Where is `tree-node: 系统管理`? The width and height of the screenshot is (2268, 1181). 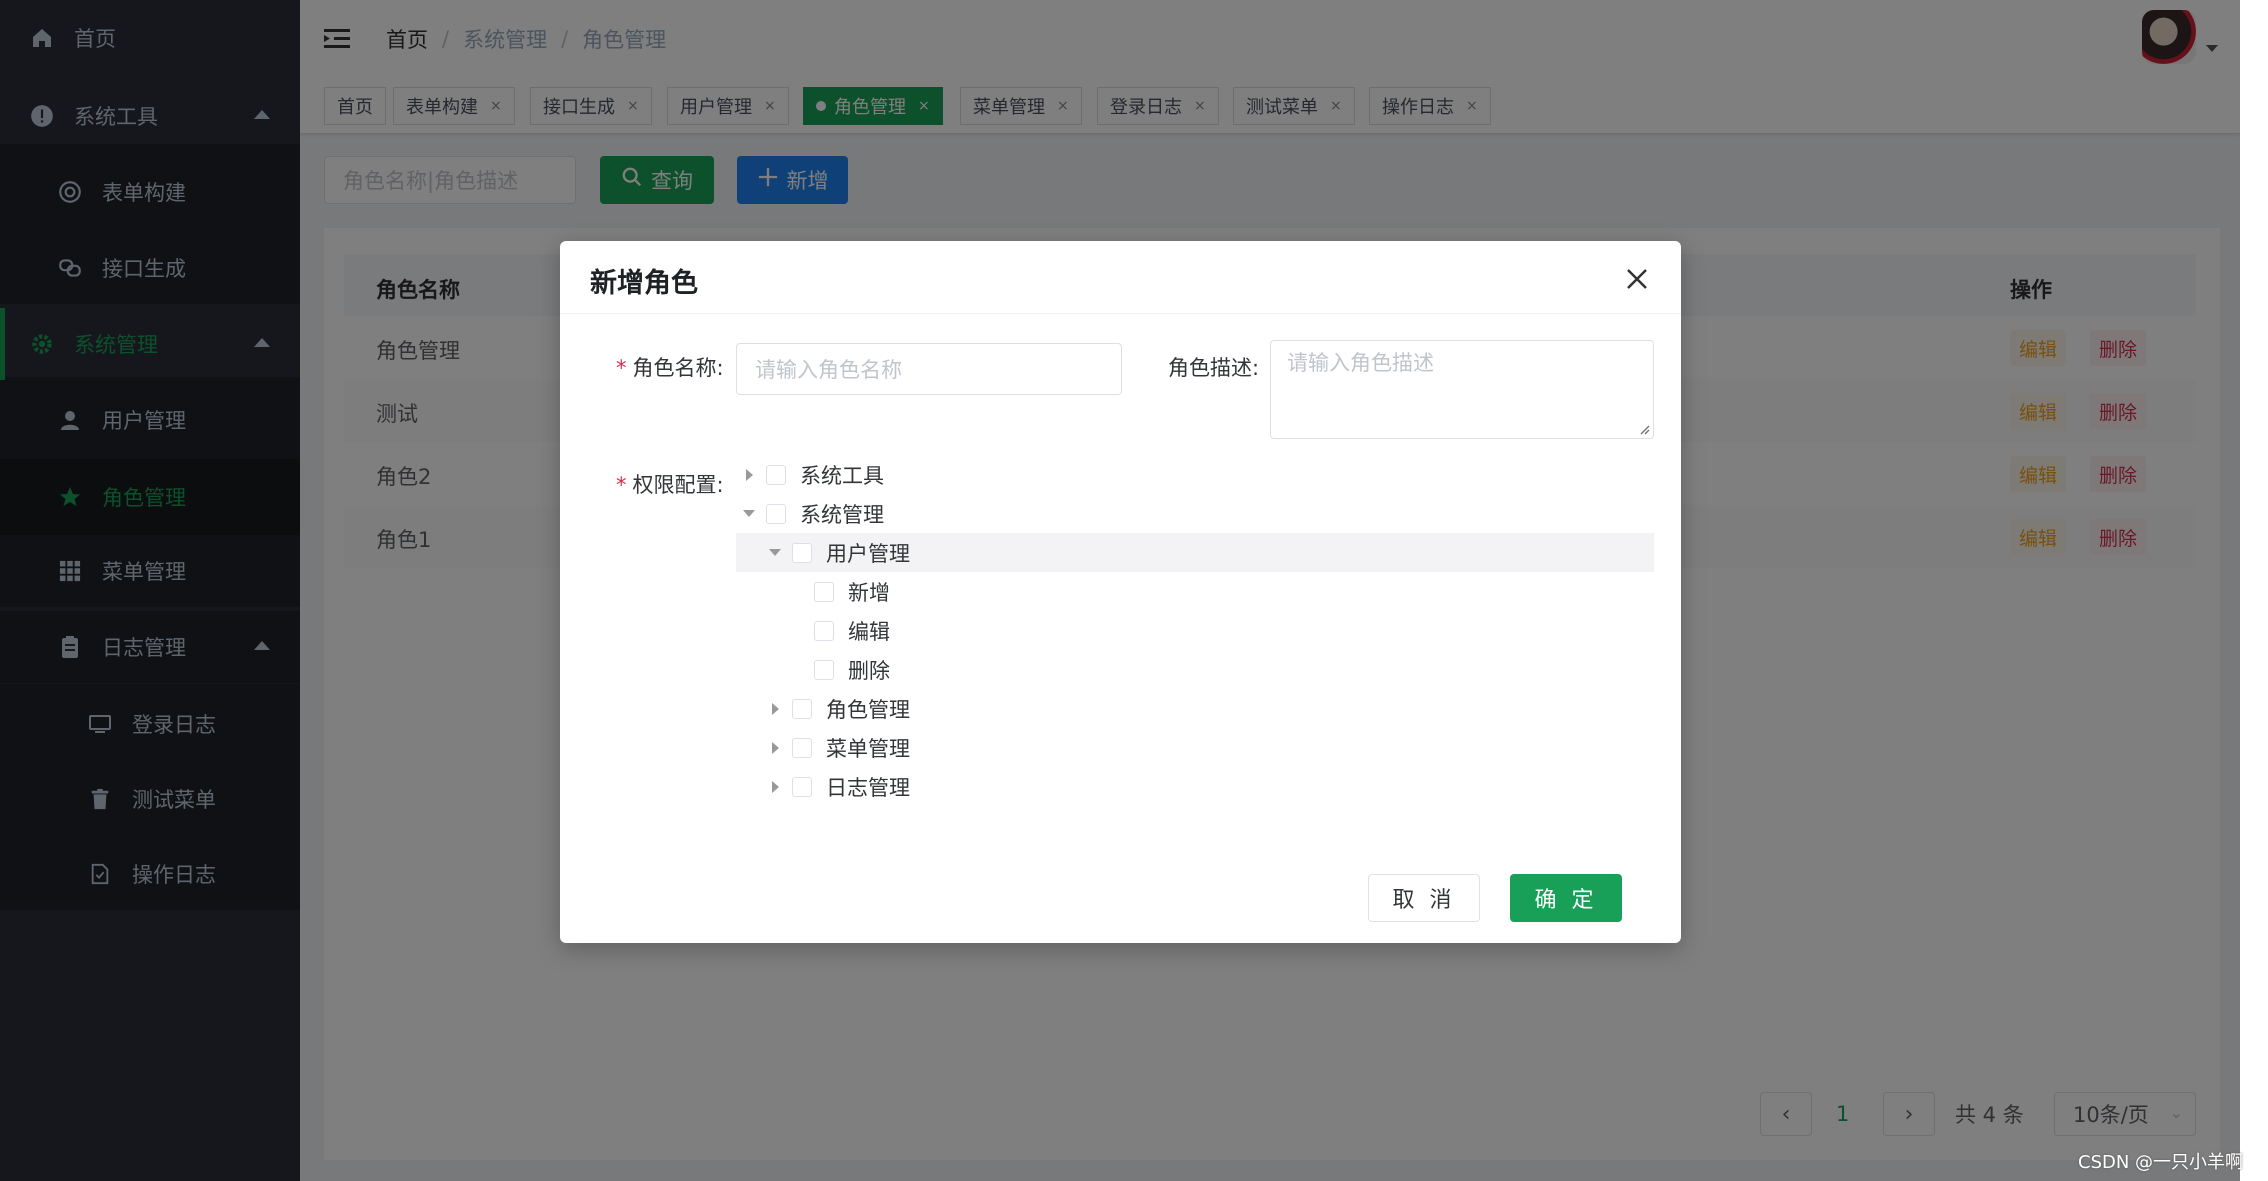 tree-node: 系统管理 is located at coordinates (1195, 513).